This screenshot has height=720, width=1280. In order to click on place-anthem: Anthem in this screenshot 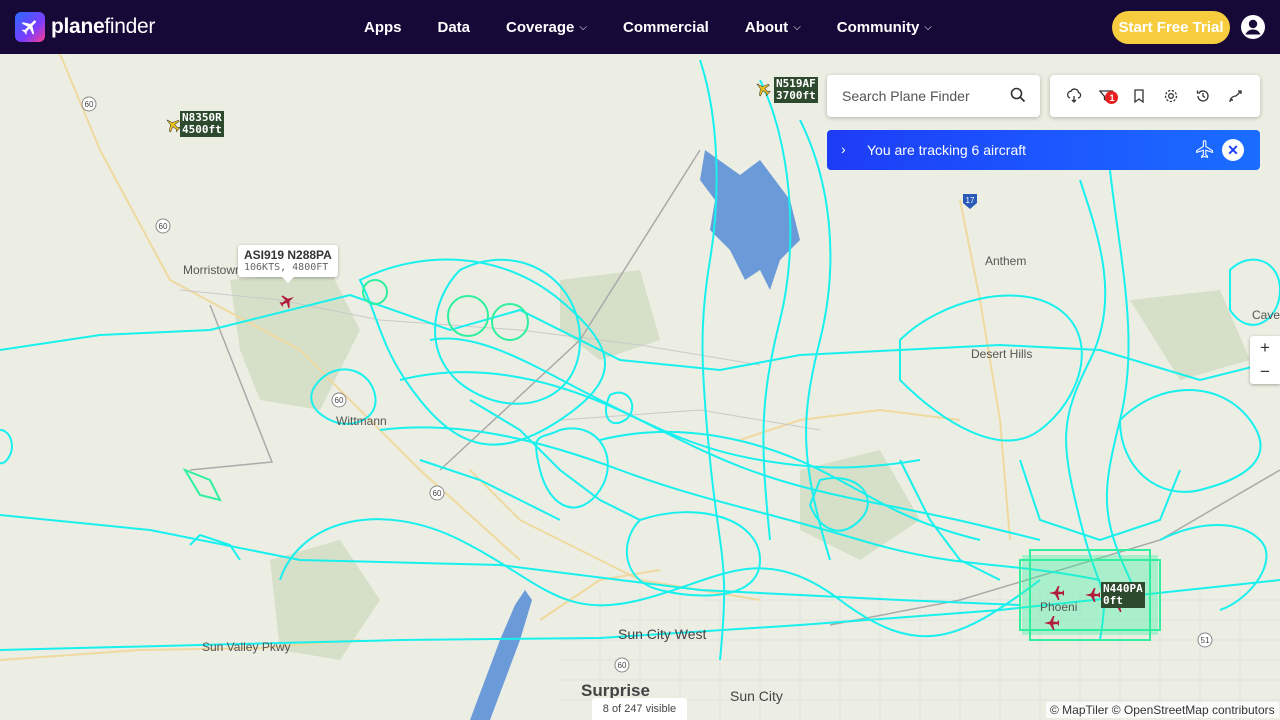, I will do `click(1006, 261)`.